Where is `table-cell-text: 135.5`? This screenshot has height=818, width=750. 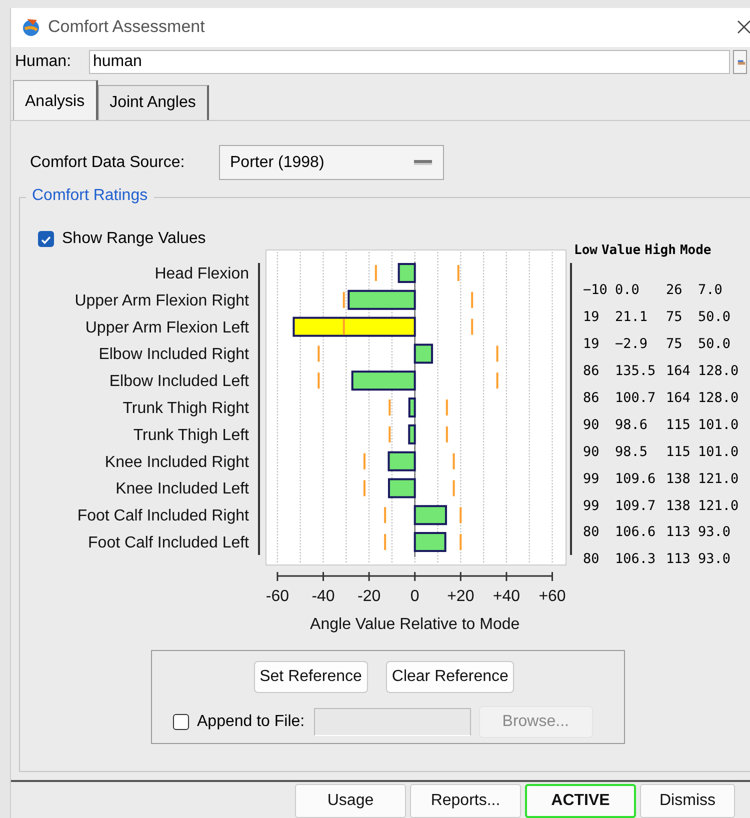
table-cell-text: 135.5 is located at coordinates (636, 371).